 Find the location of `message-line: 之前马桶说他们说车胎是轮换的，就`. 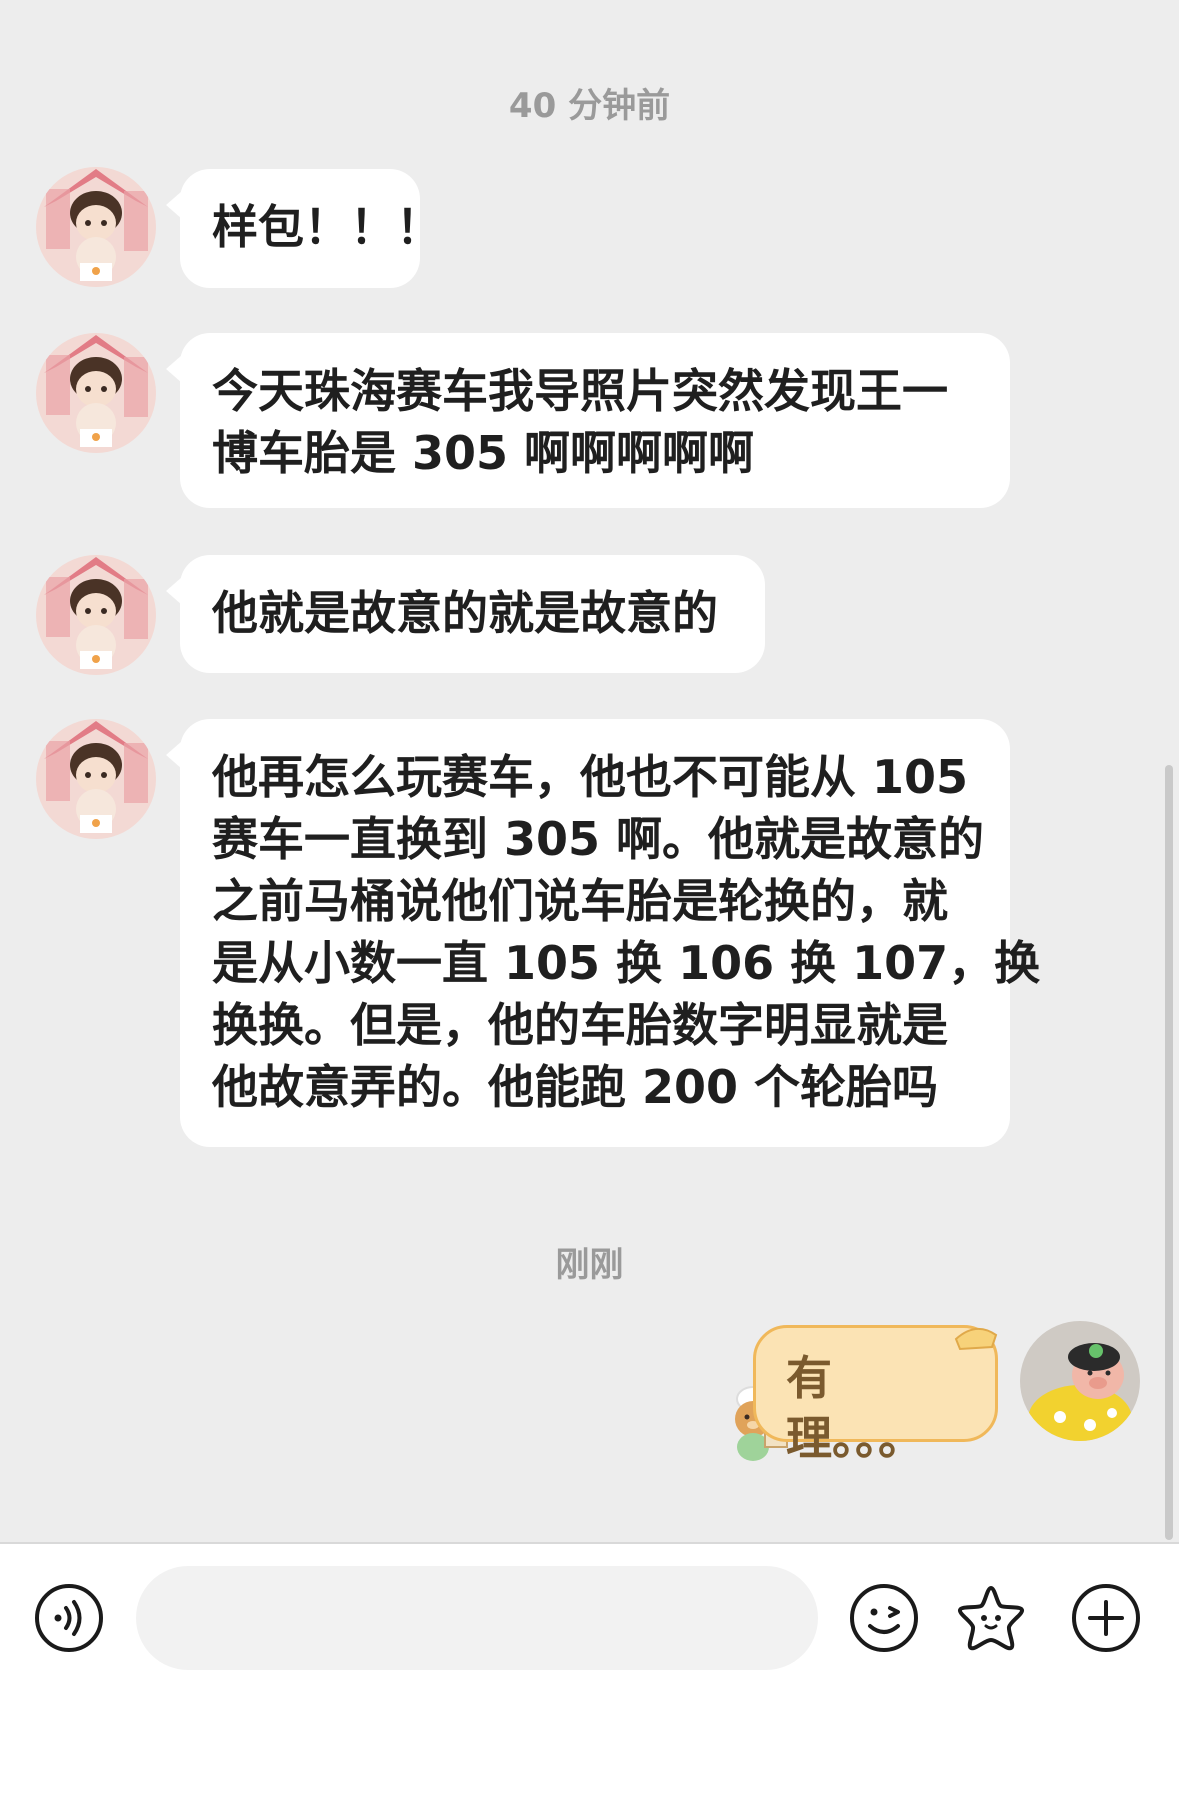

message-line: 之前马桶说他们说车胎是轮换的，就 is located at coordinates (580, 901).